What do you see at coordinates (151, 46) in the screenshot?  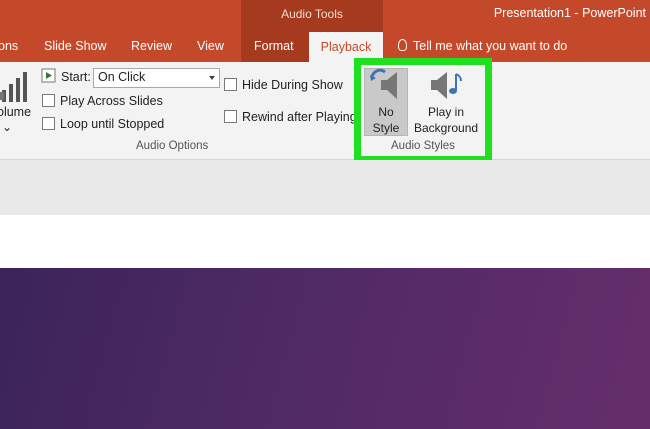 I see `tab-review: Review` at bounding box center [151, 46].